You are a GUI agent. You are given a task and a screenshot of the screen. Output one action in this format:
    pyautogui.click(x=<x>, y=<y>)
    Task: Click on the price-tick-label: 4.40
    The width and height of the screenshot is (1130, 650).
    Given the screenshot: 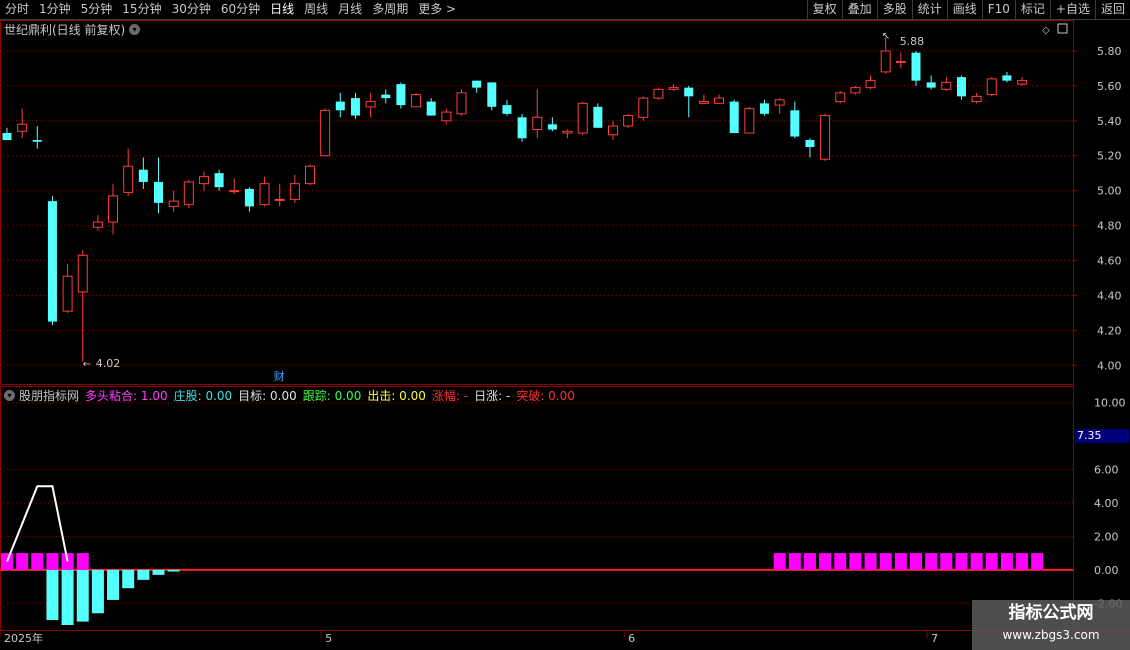 What is the action you would take?
    pyautogui.click(x=1109, y=295)
    